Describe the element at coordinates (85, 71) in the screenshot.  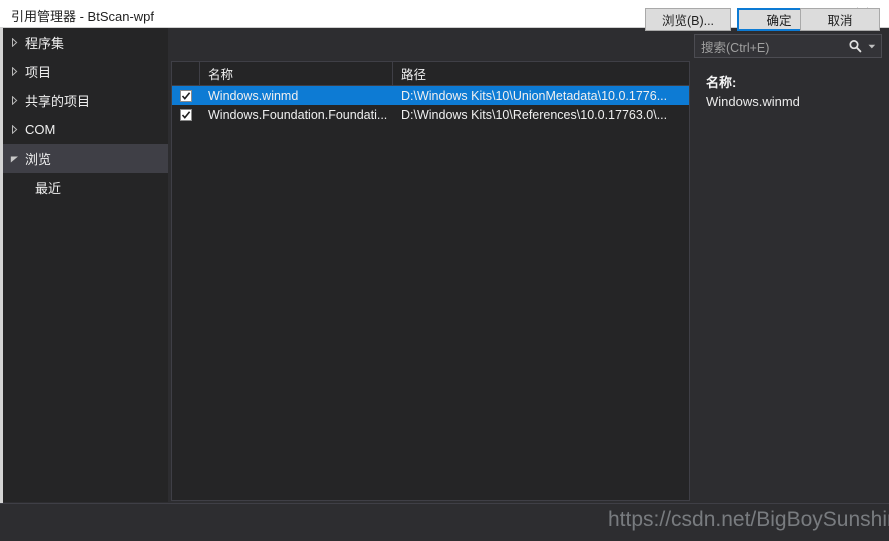
I see `sidebar-item-projects: 项目` at that location.